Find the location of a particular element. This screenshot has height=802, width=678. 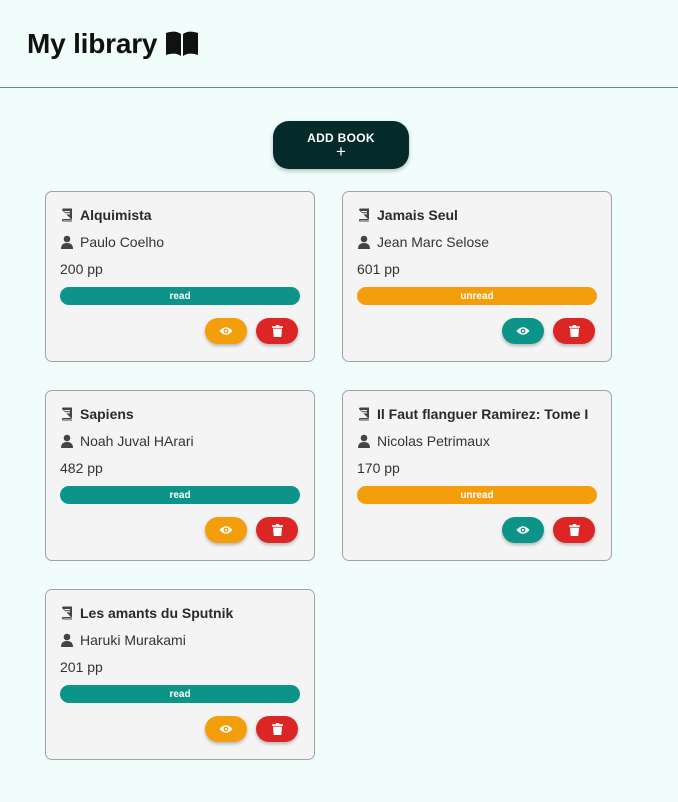

add-book-button: ADD BOOK + is located at coordinates (341, 145).